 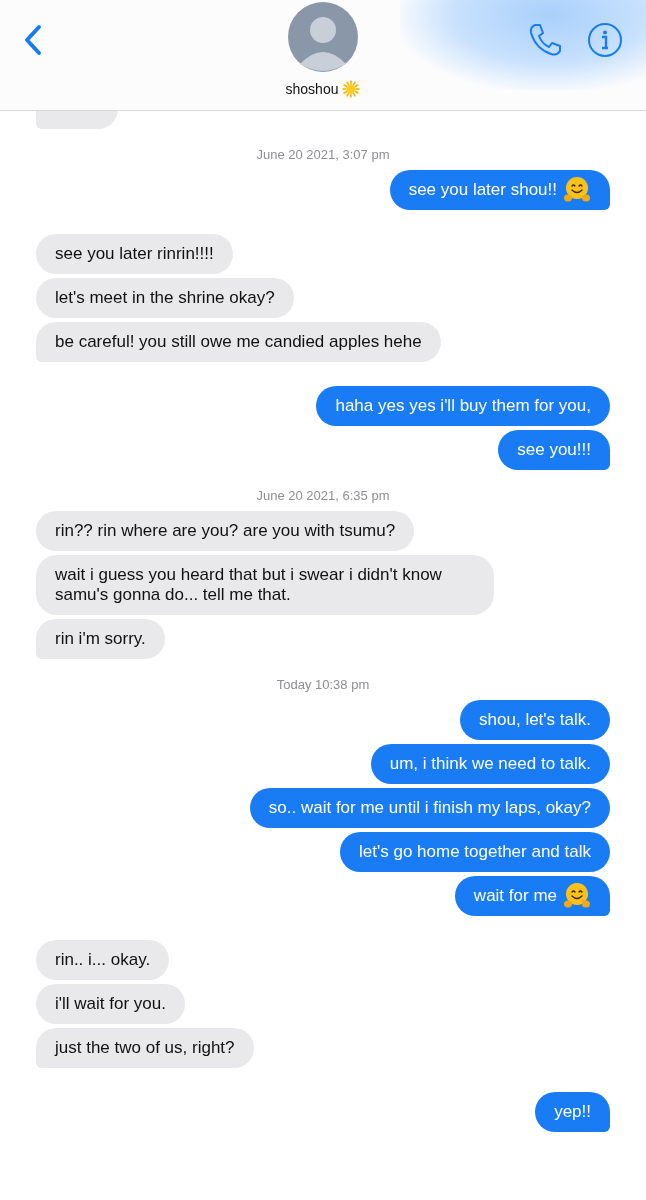 I want to click on received-message-bubble: rin.. i... okay., so click(x=103, y=960).